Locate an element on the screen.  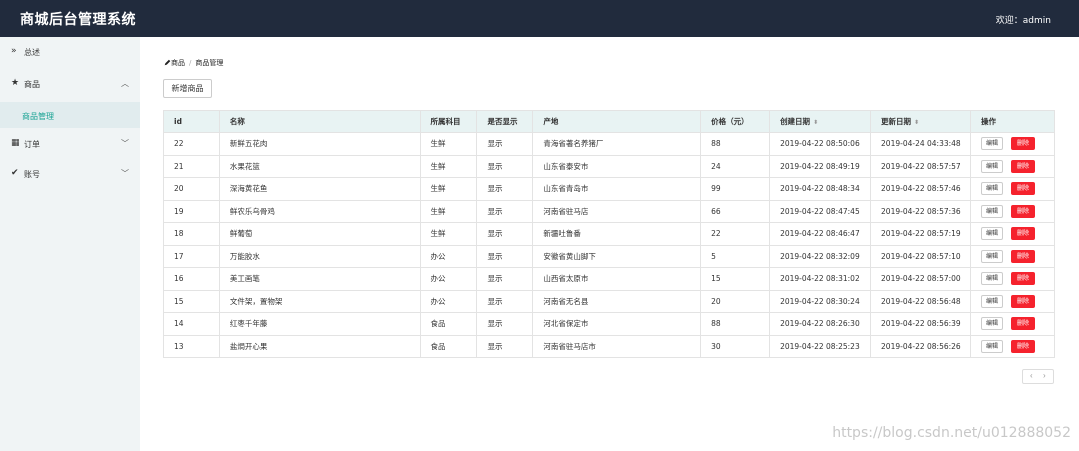
cell-name: 文件架，置物架 is located at coordinates (319, 301).